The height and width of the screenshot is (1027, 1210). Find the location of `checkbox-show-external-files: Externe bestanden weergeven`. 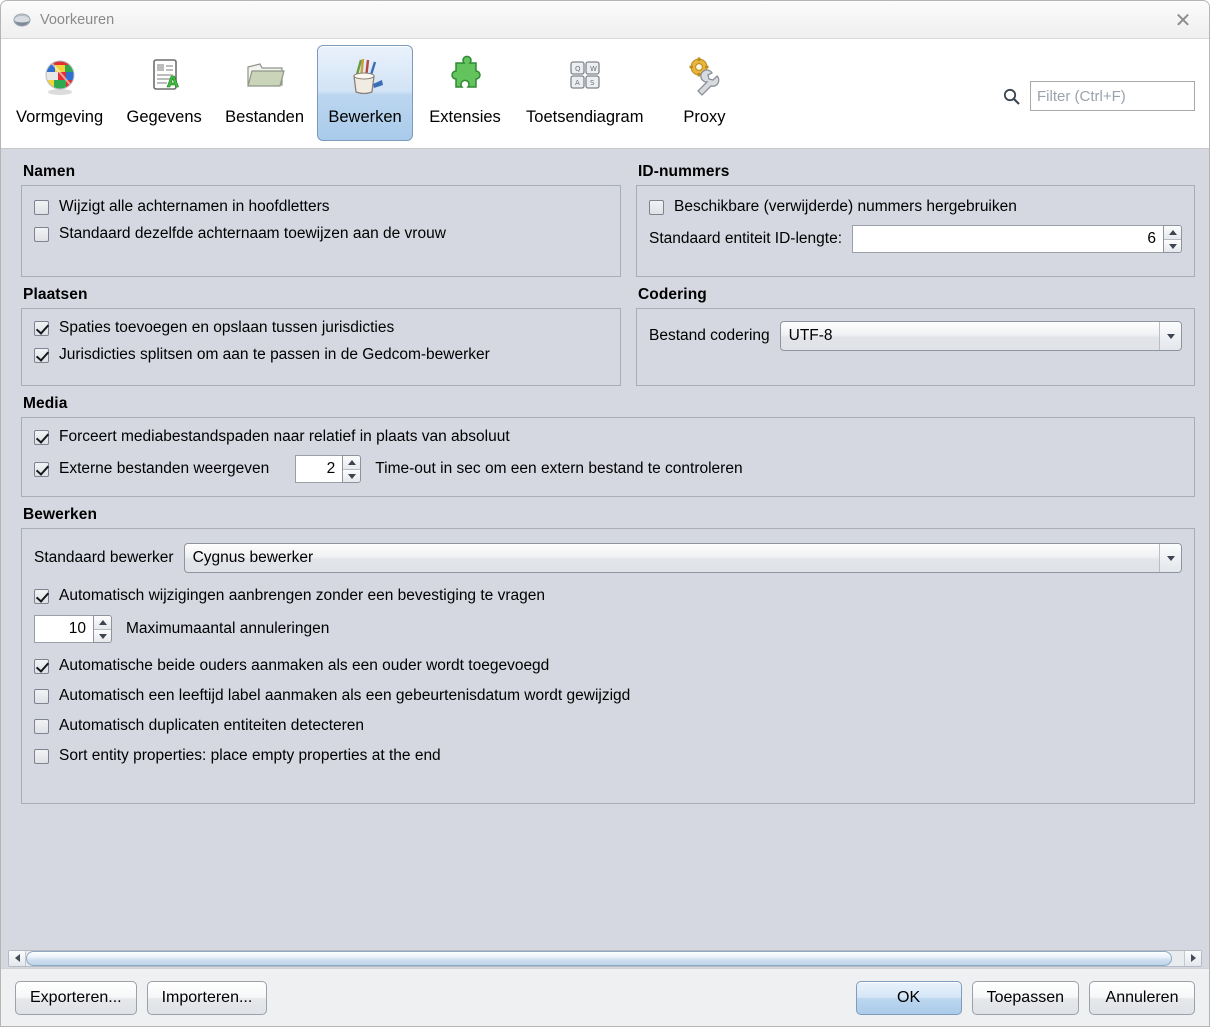

checkbox-show-external-files: Externe bestanden weergeven is located at coordinates (151, 469).